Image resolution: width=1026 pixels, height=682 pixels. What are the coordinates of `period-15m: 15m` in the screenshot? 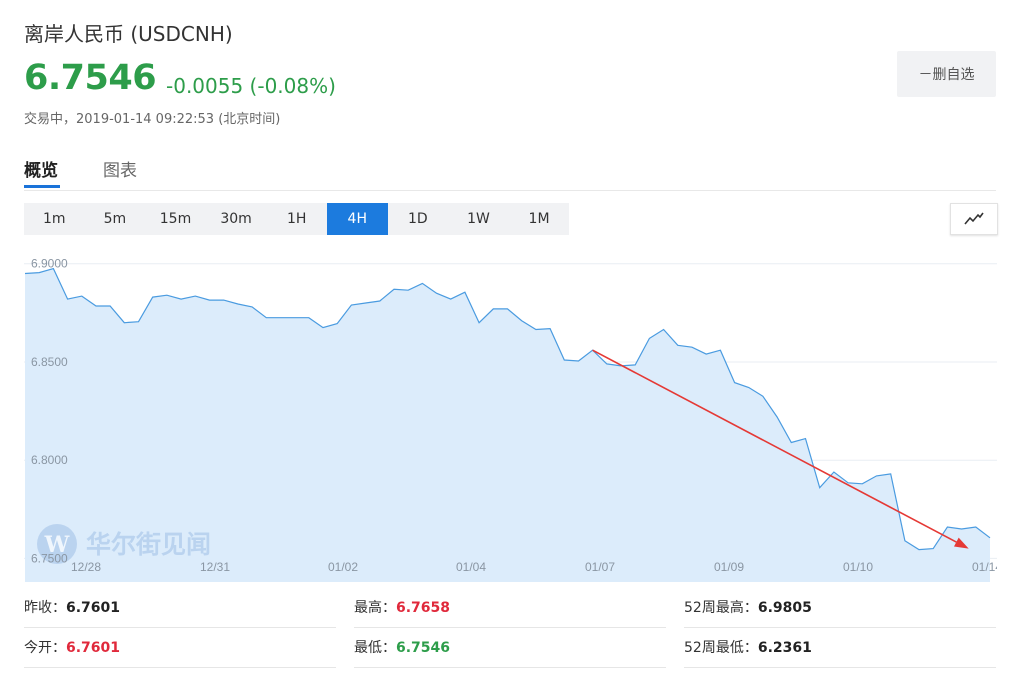 It's located at (175, 219).